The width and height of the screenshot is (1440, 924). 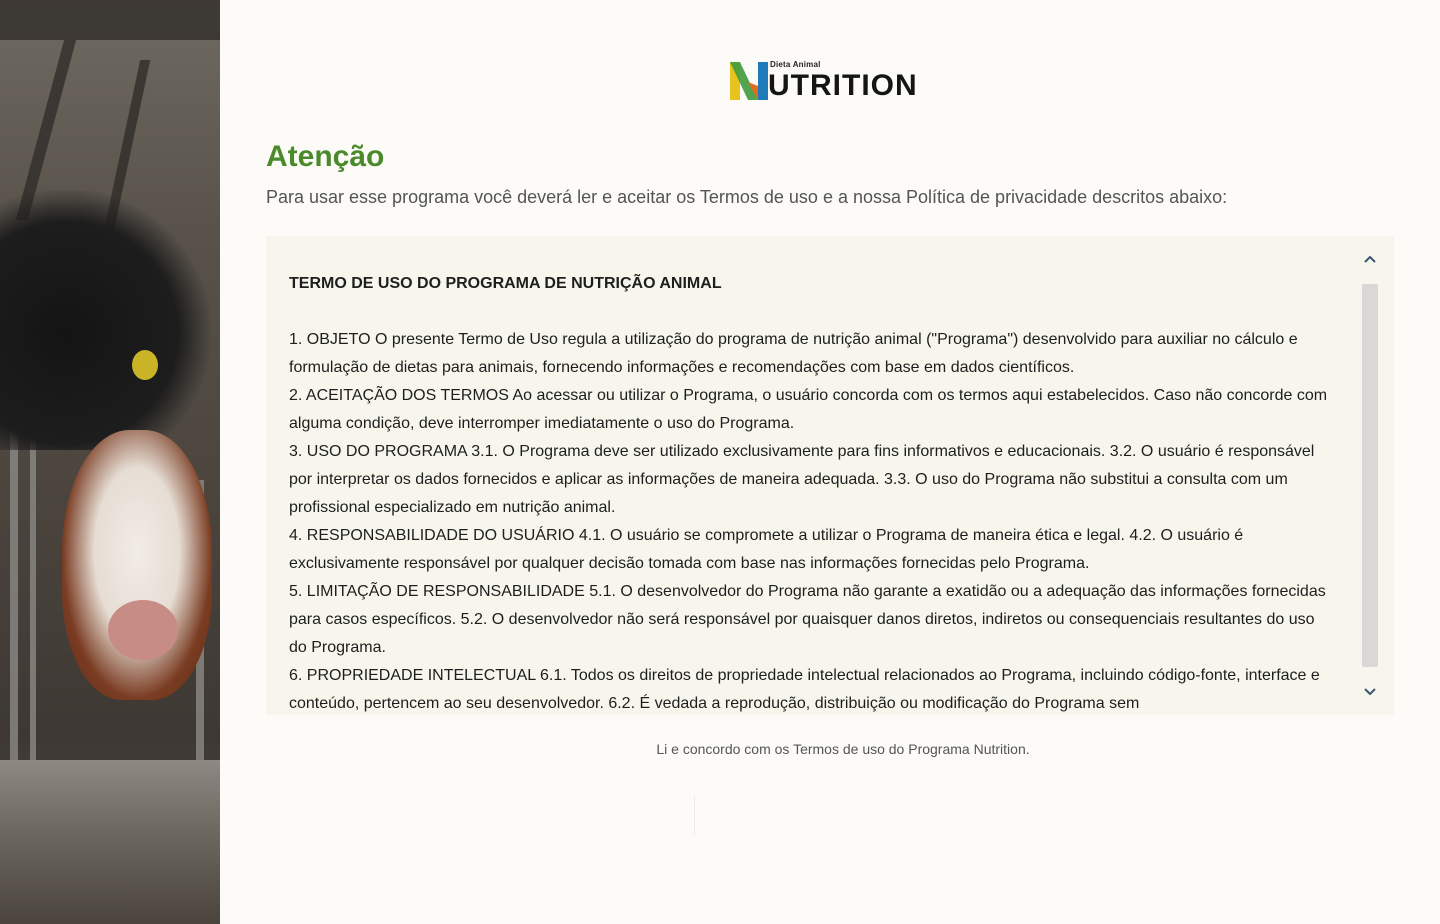 I want to click on scrollbar-thumb, so click(x=1370, y=475).